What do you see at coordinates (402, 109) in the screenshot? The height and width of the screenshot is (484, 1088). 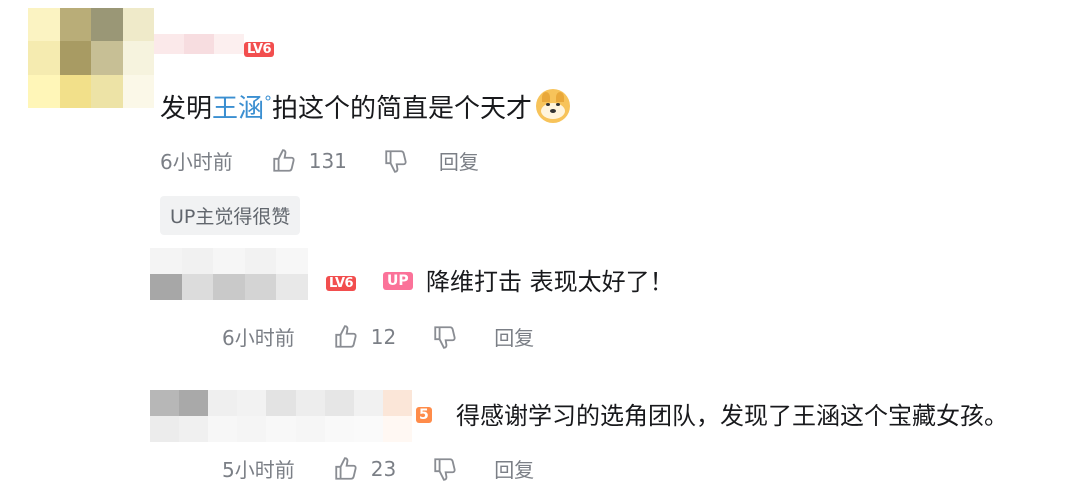 I see `comment-text-suffix: 拍这个的简直是个天才` at bounding box center [402, 109].